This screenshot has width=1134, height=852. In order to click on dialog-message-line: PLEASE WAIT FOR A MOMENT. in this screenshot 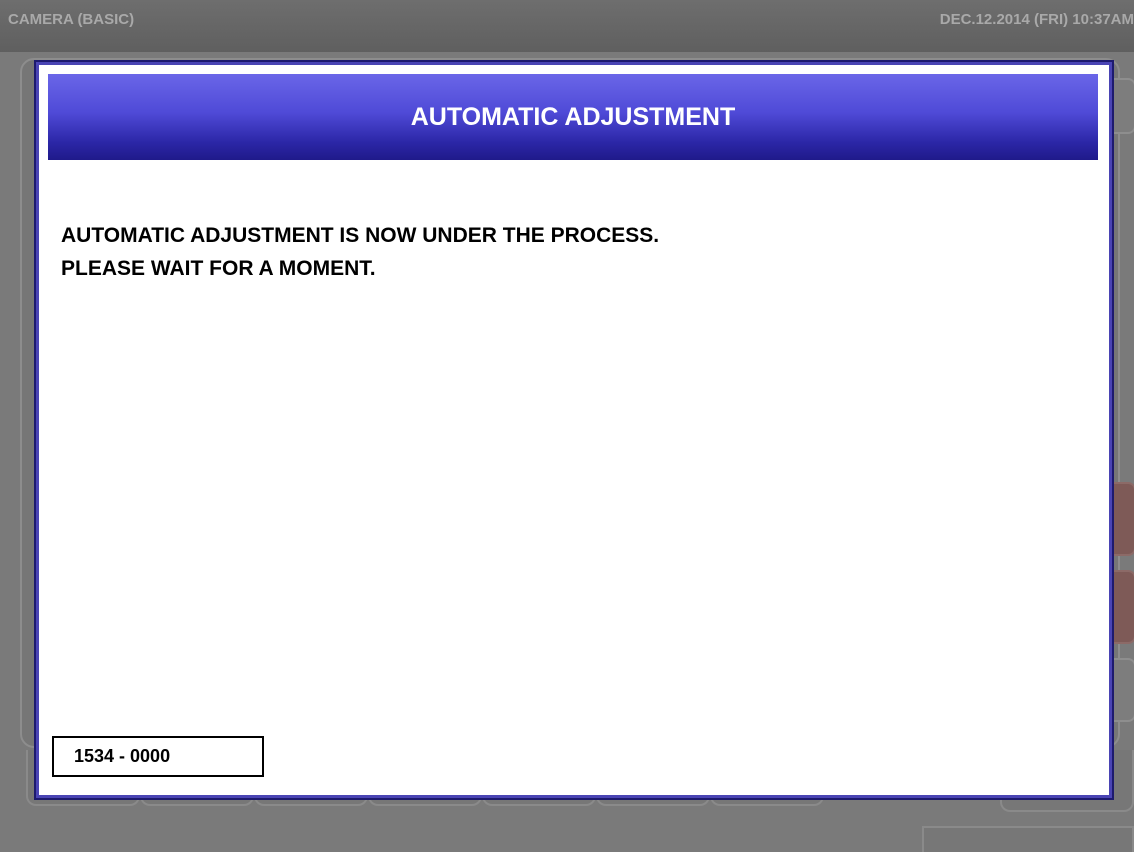, I will do `click(218, 268)`.